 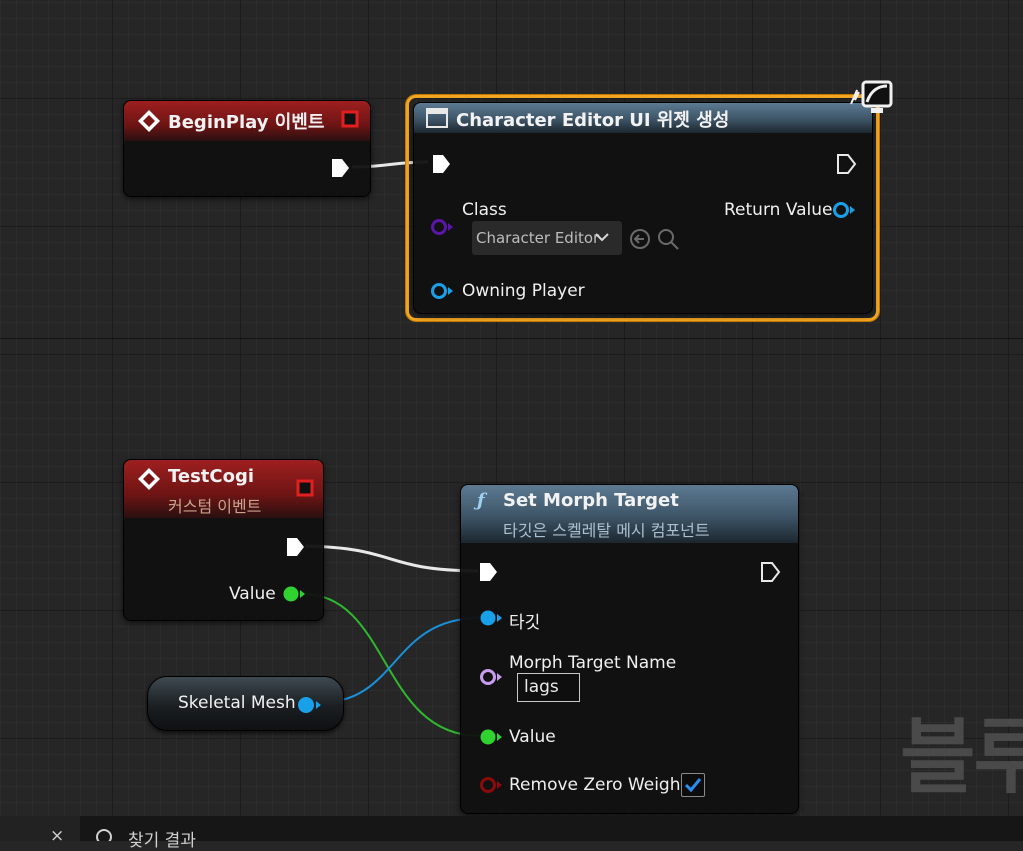 I want to click on remove-zero-weight-checkbox, so click(x=693, y=785).